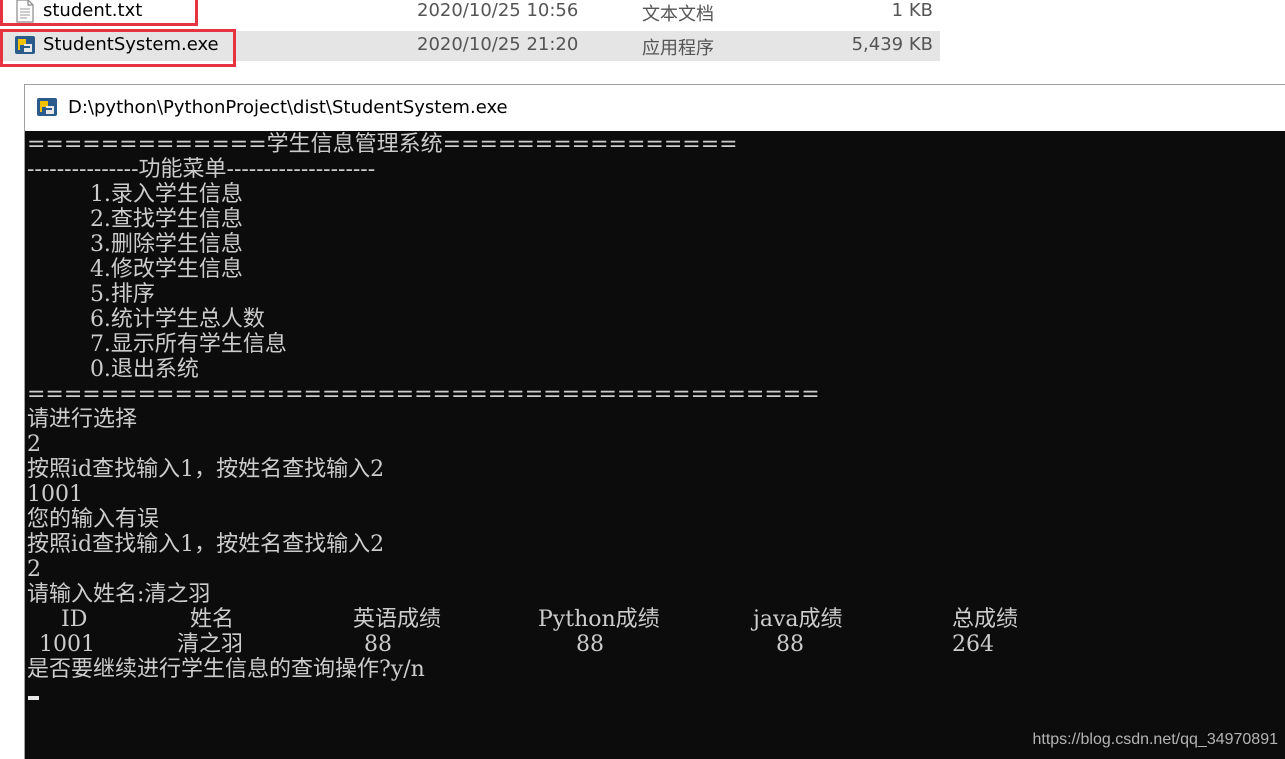  Describe the element at coordinates (131, 44) in the screenshot. I see `file-name: StudentSystem.exe` at that location.